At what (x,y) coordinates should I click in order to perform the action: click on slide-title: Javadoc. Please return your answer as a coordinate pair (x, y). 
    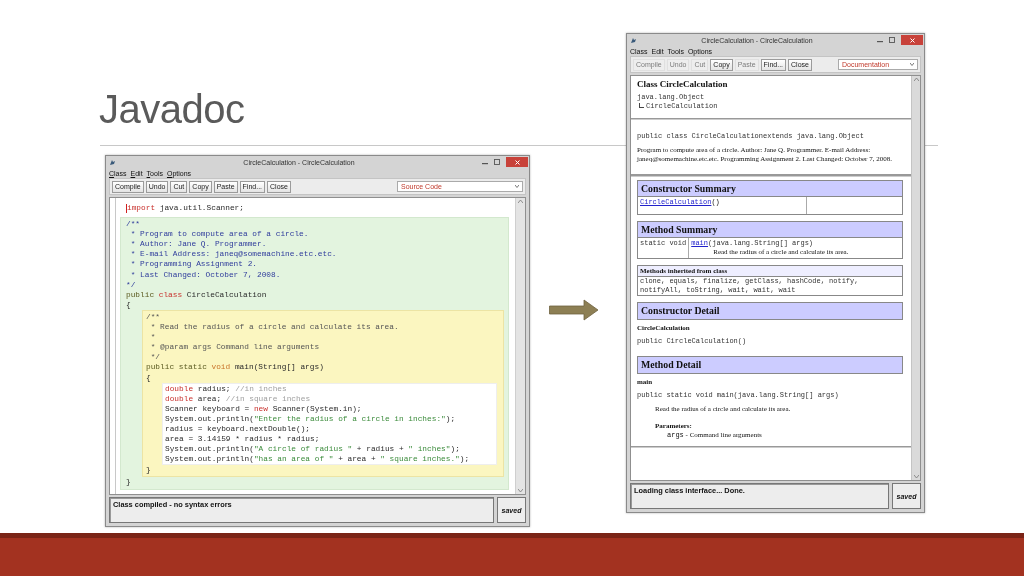
    Looking at the image, I should click on (172, 109).